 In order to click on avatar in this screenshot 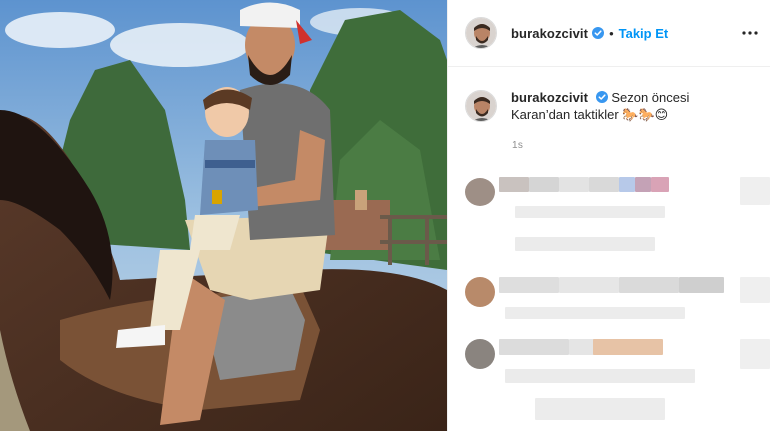, I will do `click(481, 33)`.